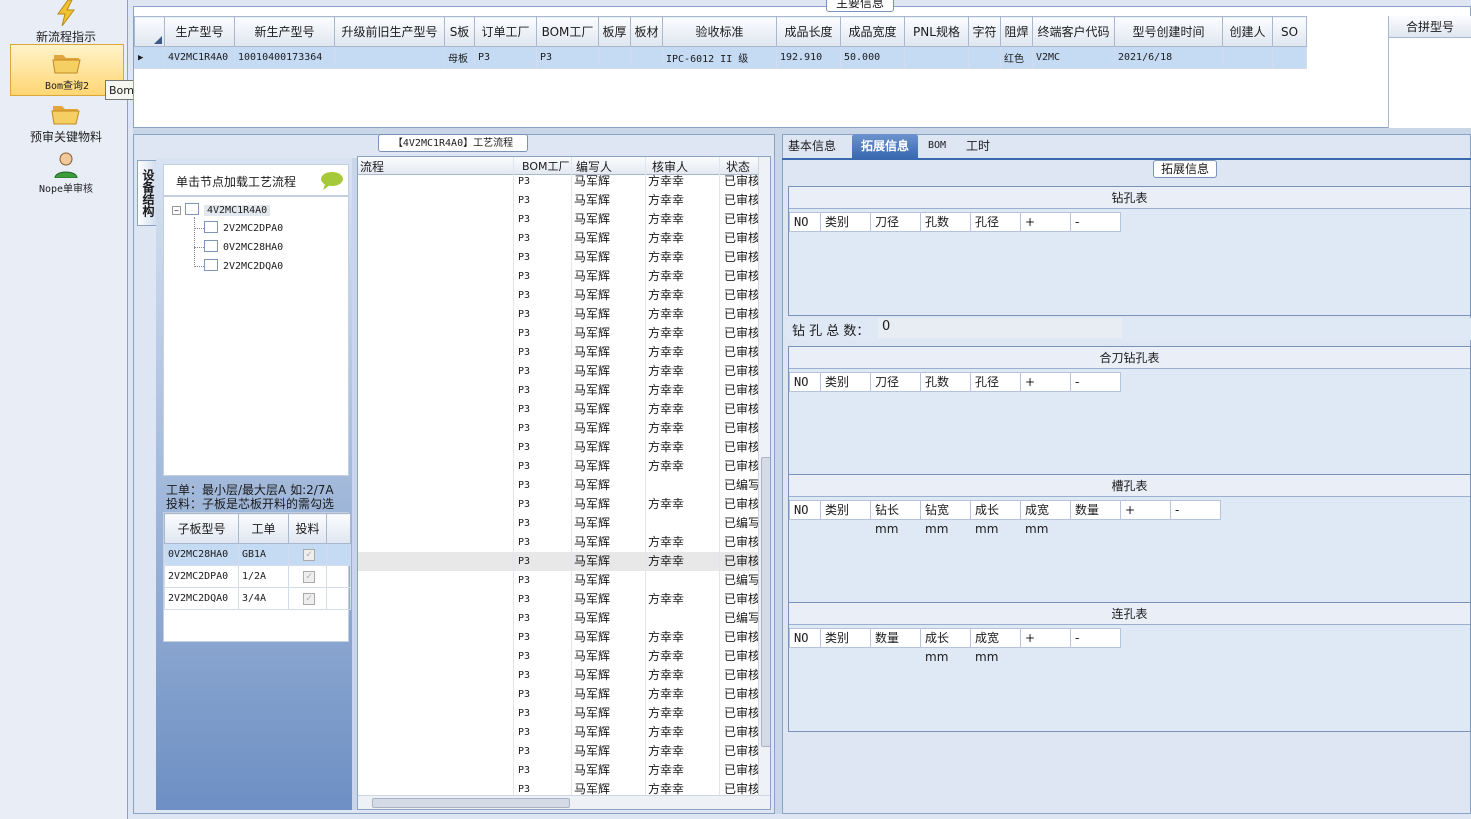 The width and height of the screenshot is (1471, 819). I want to click on process-row: 喷砂P3马军辉方幸幸已审核, so click(564, 409).